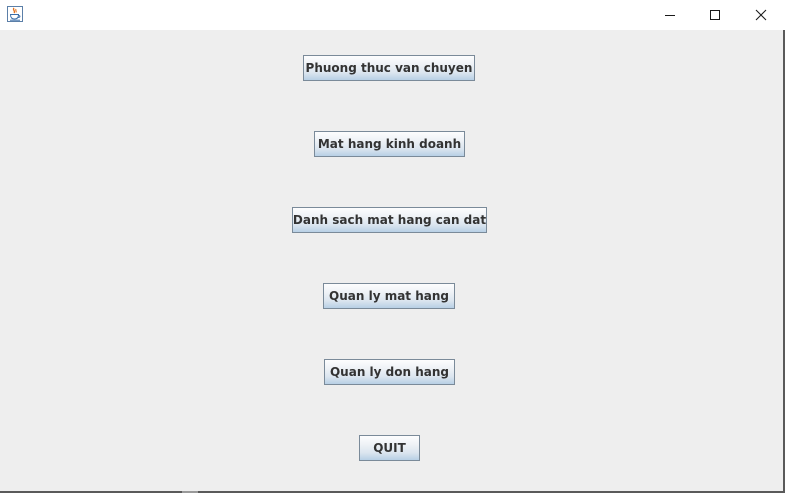 Image resolution: width=785 pixels, height=493 pixels. I want to click on maximize-icon, so click(715, 15).